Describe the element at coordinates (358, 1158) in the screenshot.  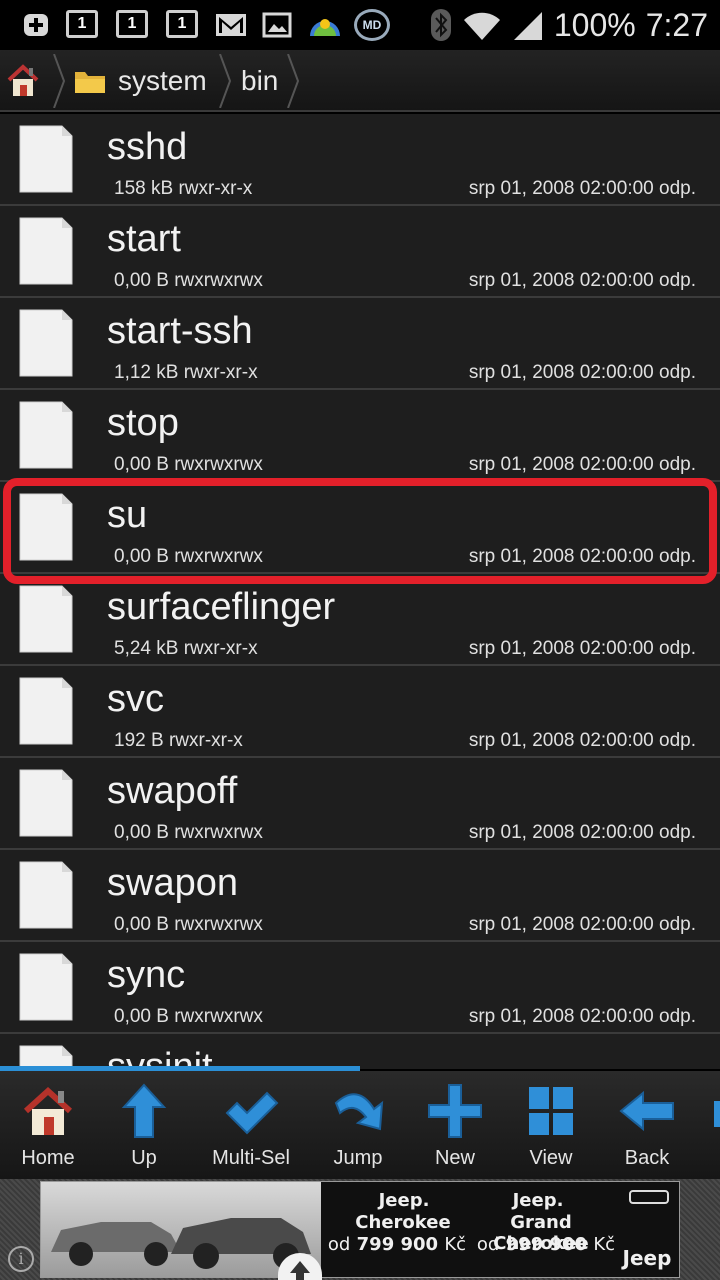
I see `jump-label: Jump` at that location.